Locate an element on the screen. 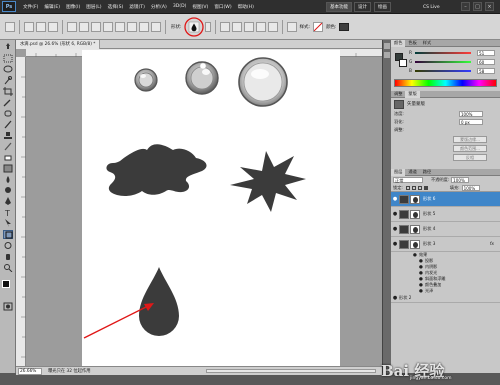 The height and width of the screenshot is (385, 500). layer-row: ● 形状 3 fx is located at coordinates (445, 244).